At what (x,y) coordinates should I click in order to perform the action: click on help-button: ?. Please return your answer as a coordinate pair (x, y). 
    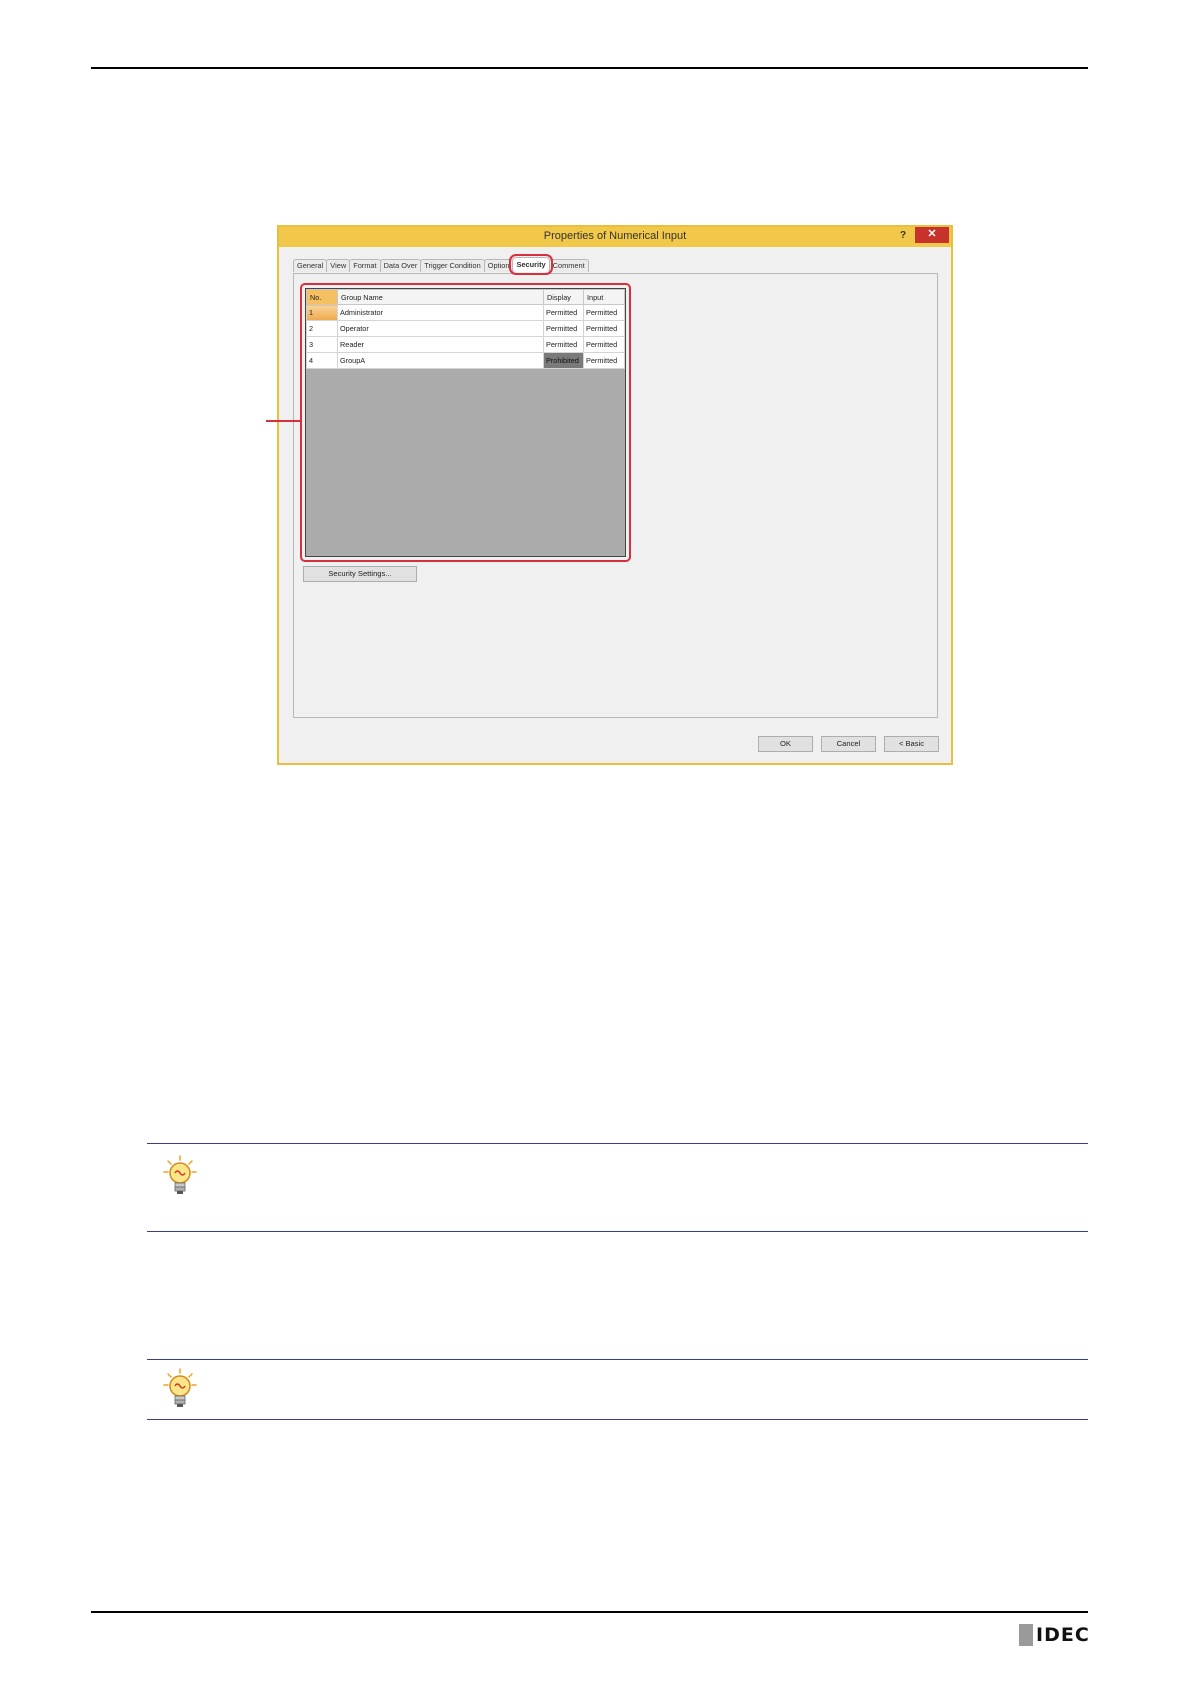
    Looking at the image, I should click on (903, 236).